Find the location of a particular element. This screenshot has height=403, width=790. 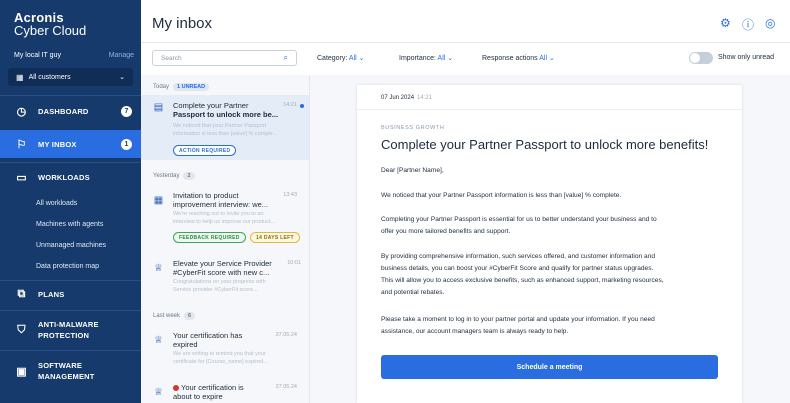

shield-icon: ⛉ is located at coordinates (21, 329).